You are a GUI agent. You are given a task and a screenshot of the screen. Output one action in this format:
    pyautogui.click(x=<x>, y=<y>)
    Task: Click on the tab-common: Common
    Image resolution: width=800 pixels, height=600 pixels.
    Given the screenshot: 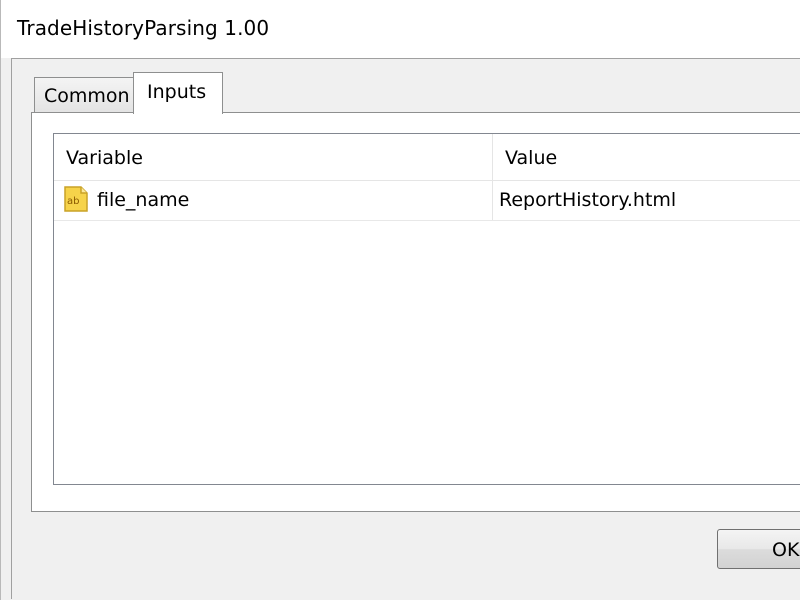 What is the action you would take?
    pyautogui.click(x=84, y=95)
    